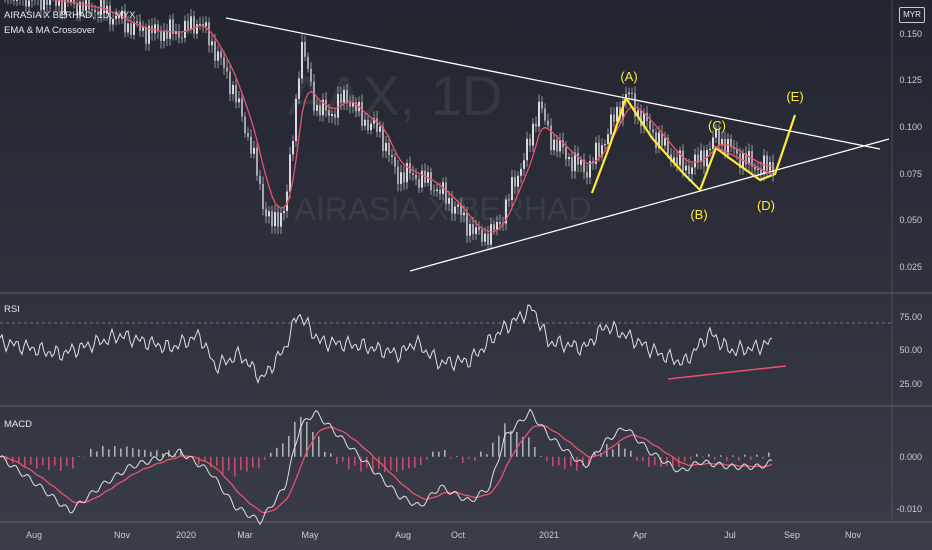  Describe the element at coordinates (910, 220) in the screenshot. I see `price-tick-label: 0.050` at that location.